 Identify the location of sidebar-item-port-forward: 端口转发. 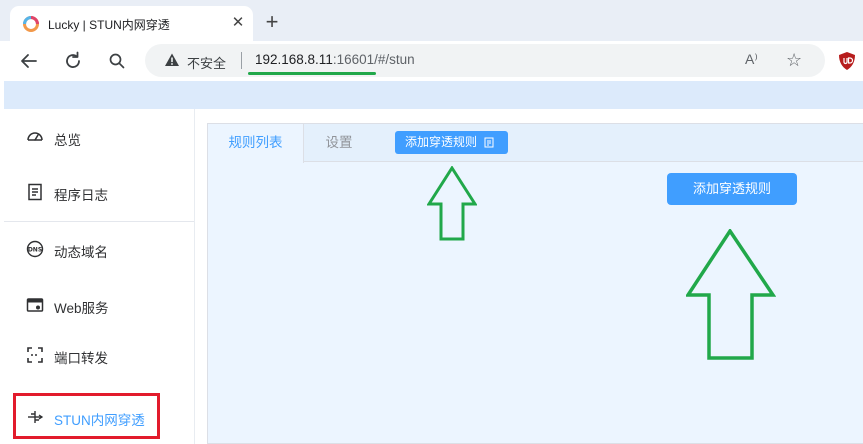
(99, 355).